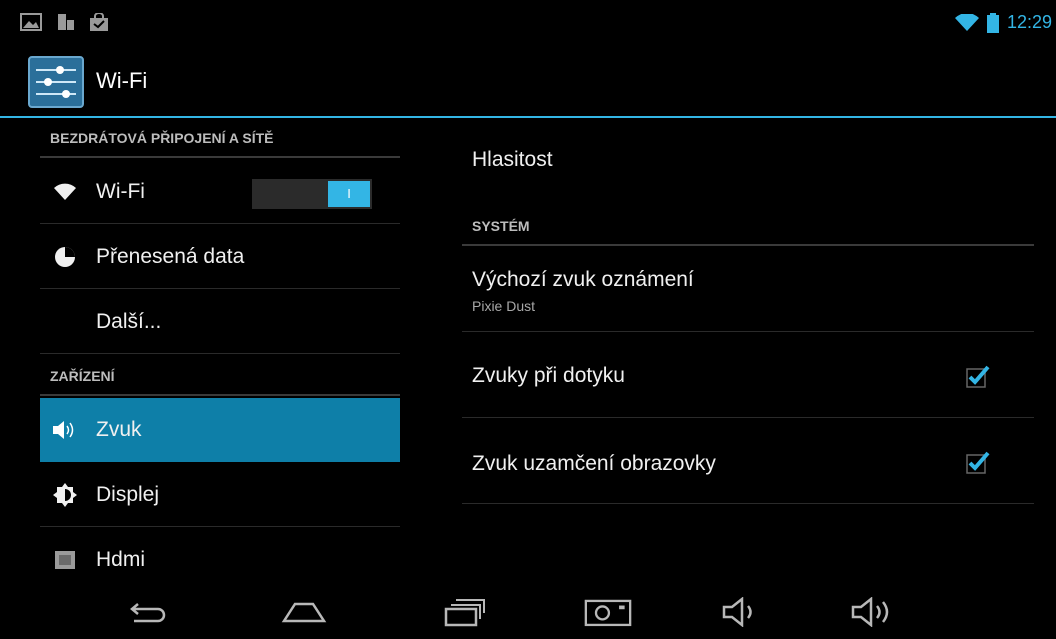 Image resolution: width=1056 pixels, height=639 pixels. I want to click on lock-sound-item: Zvuk uzamčení obrazovky, so click(748, 461).